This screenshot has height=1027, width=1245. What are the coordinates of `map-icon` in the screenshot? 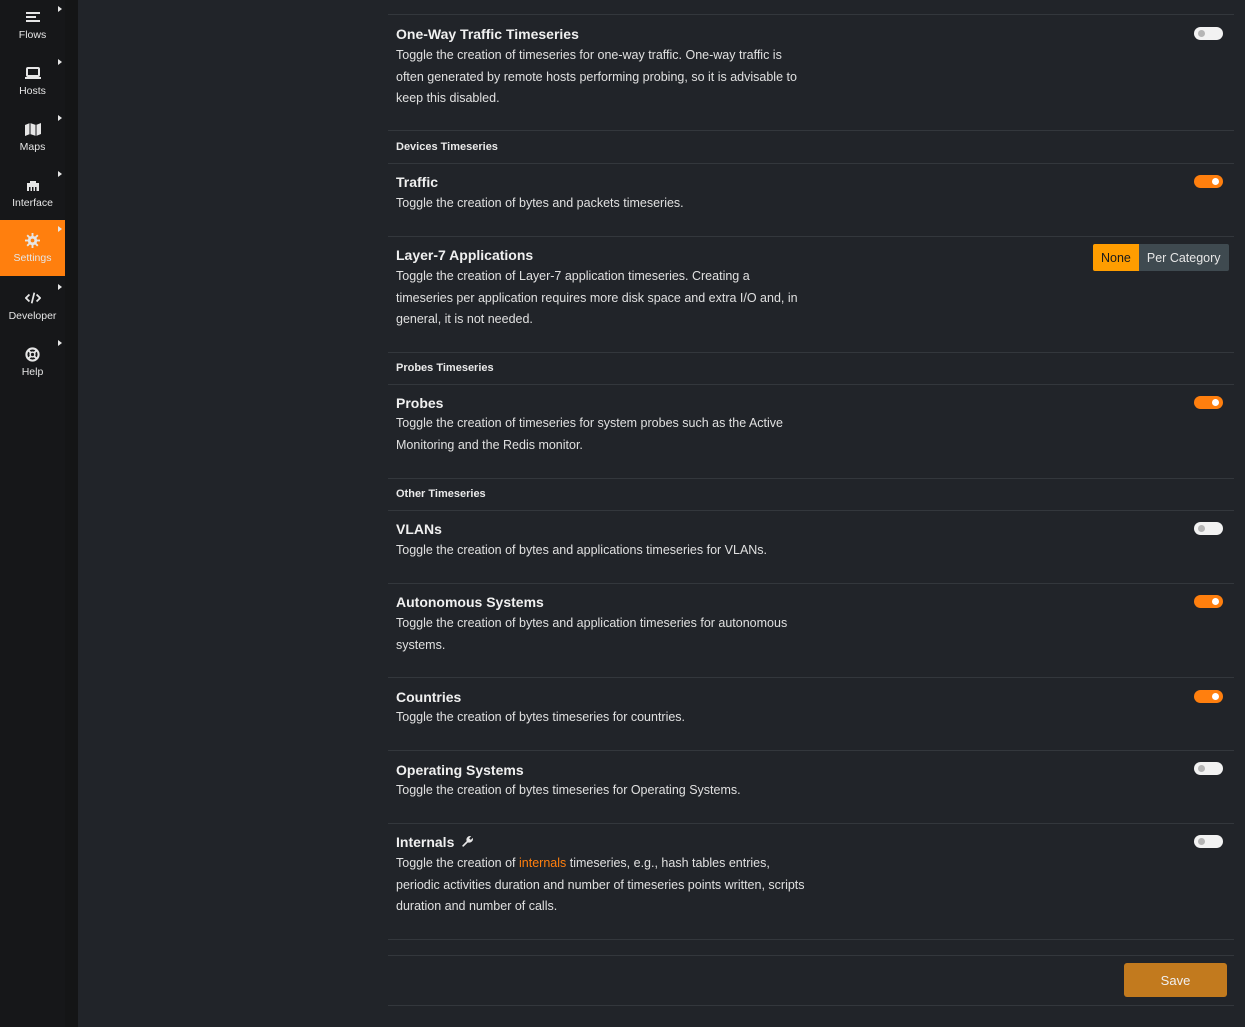 It's located at (32, 129).